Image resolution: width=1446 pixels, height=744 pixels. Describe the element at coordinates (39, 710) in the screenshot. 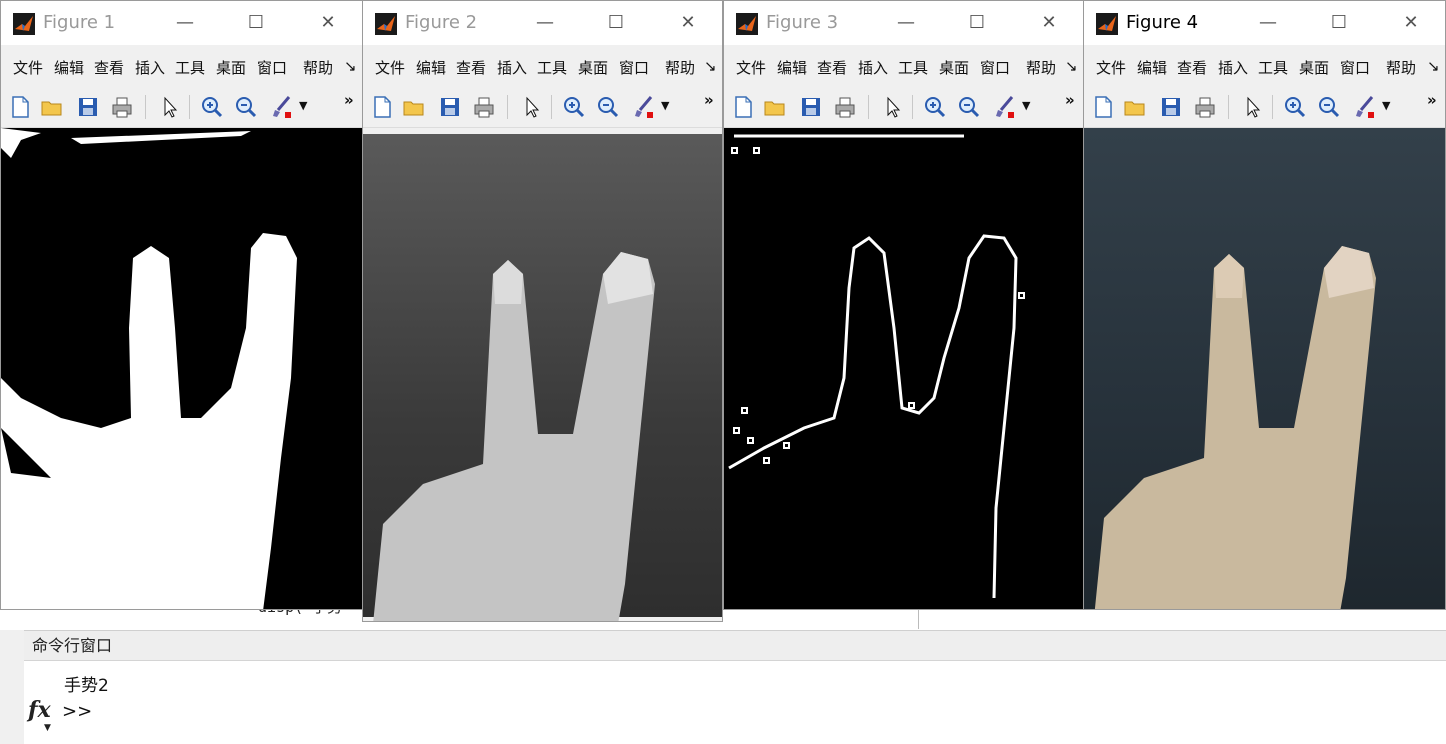

I see `fx-icon: fx` at that location.